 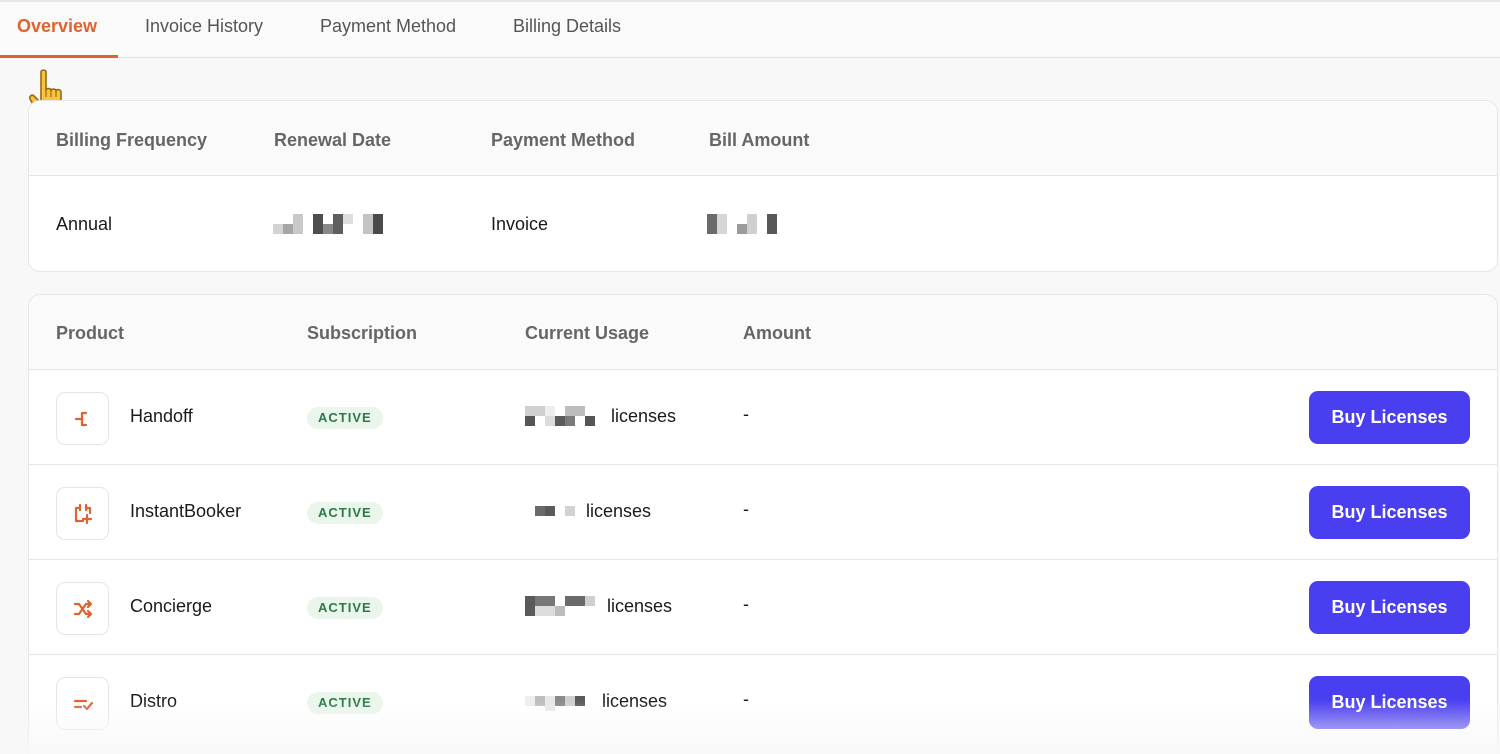 What do you see at coordinates (563, 140) in the screenshot?
I see `header-payment-method: Payment Method` at bounding box center [563, 140].